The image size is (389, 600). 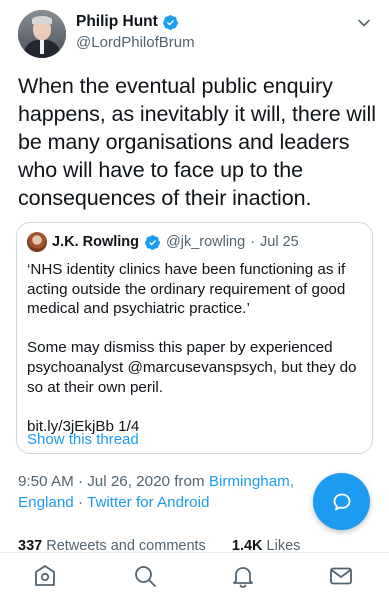 What do you see at coordinates (37, 242) in the screenshot?
I see `quoted-author-avatar` at bounding box center [37, 242].